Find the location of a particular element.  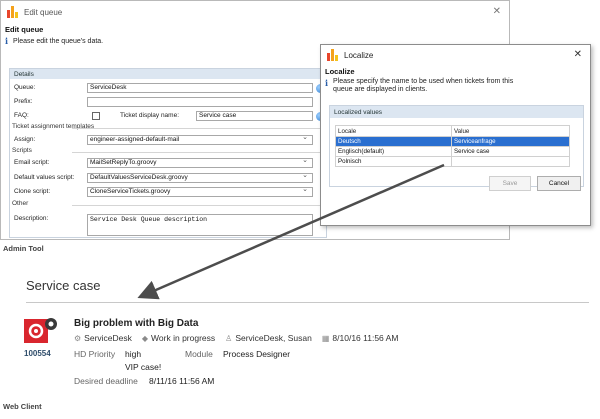

ticket-assignee: ServiceDesk, Susan is located at coordinates (273, 338).